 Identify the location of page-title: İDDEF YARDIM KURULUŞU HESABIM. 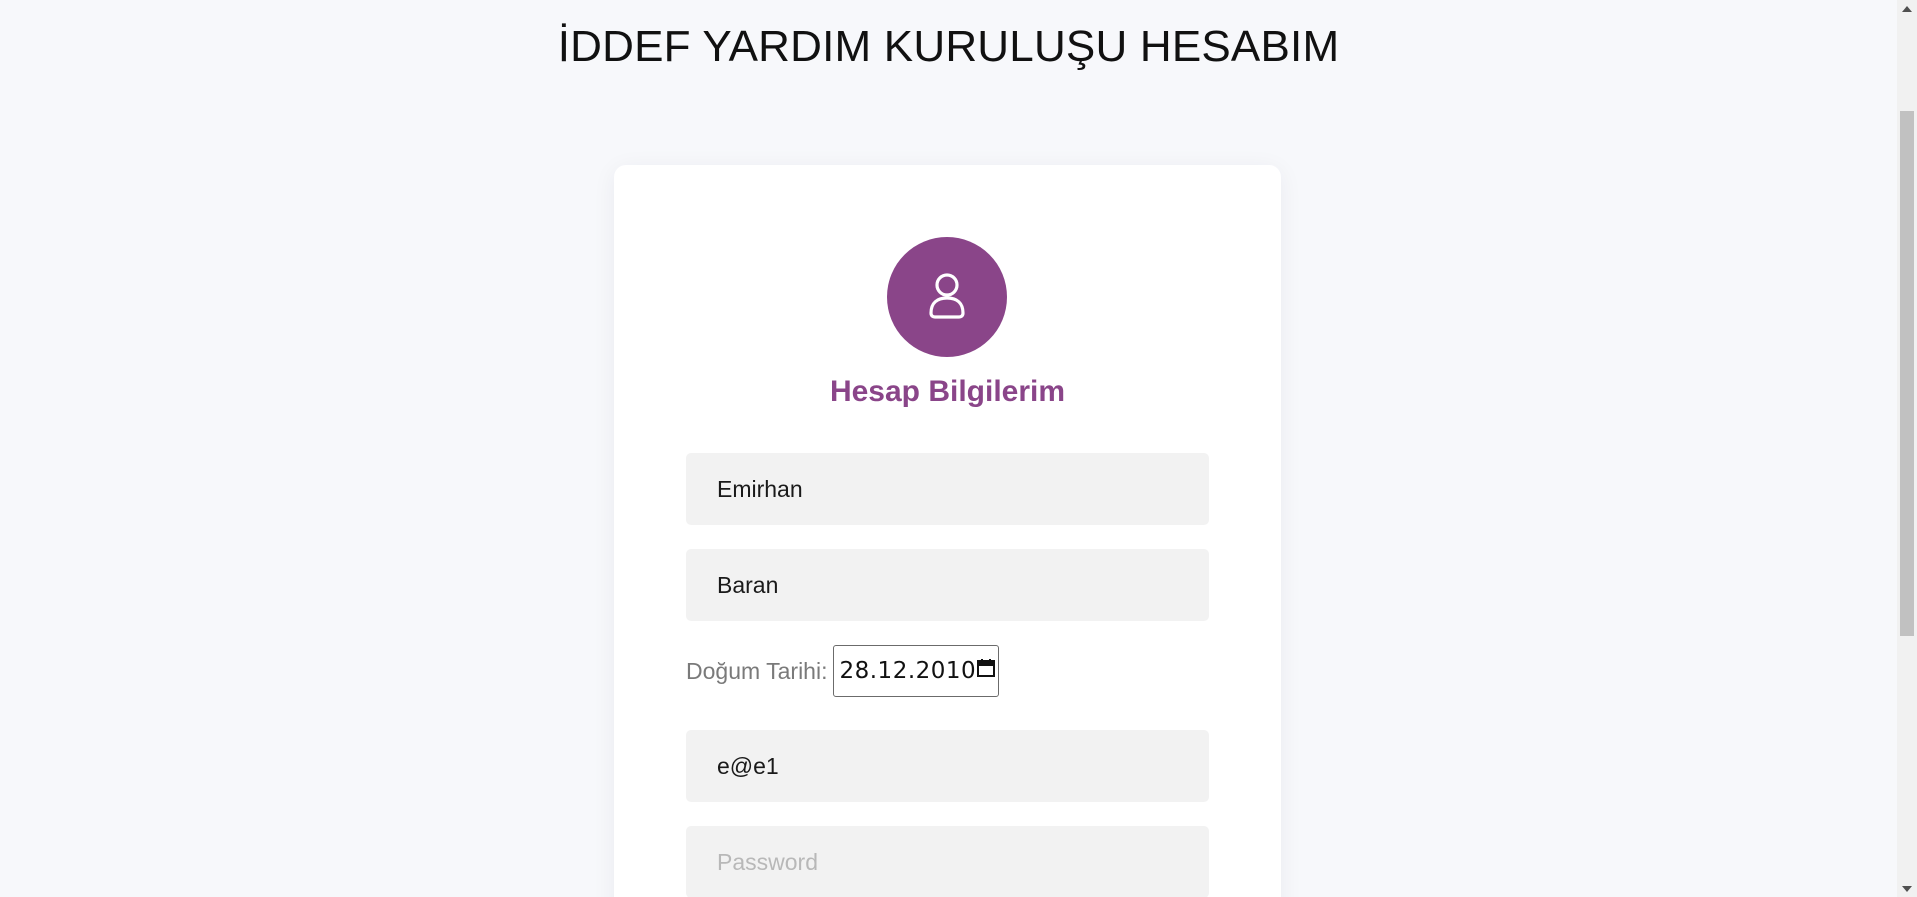
(948, 46).